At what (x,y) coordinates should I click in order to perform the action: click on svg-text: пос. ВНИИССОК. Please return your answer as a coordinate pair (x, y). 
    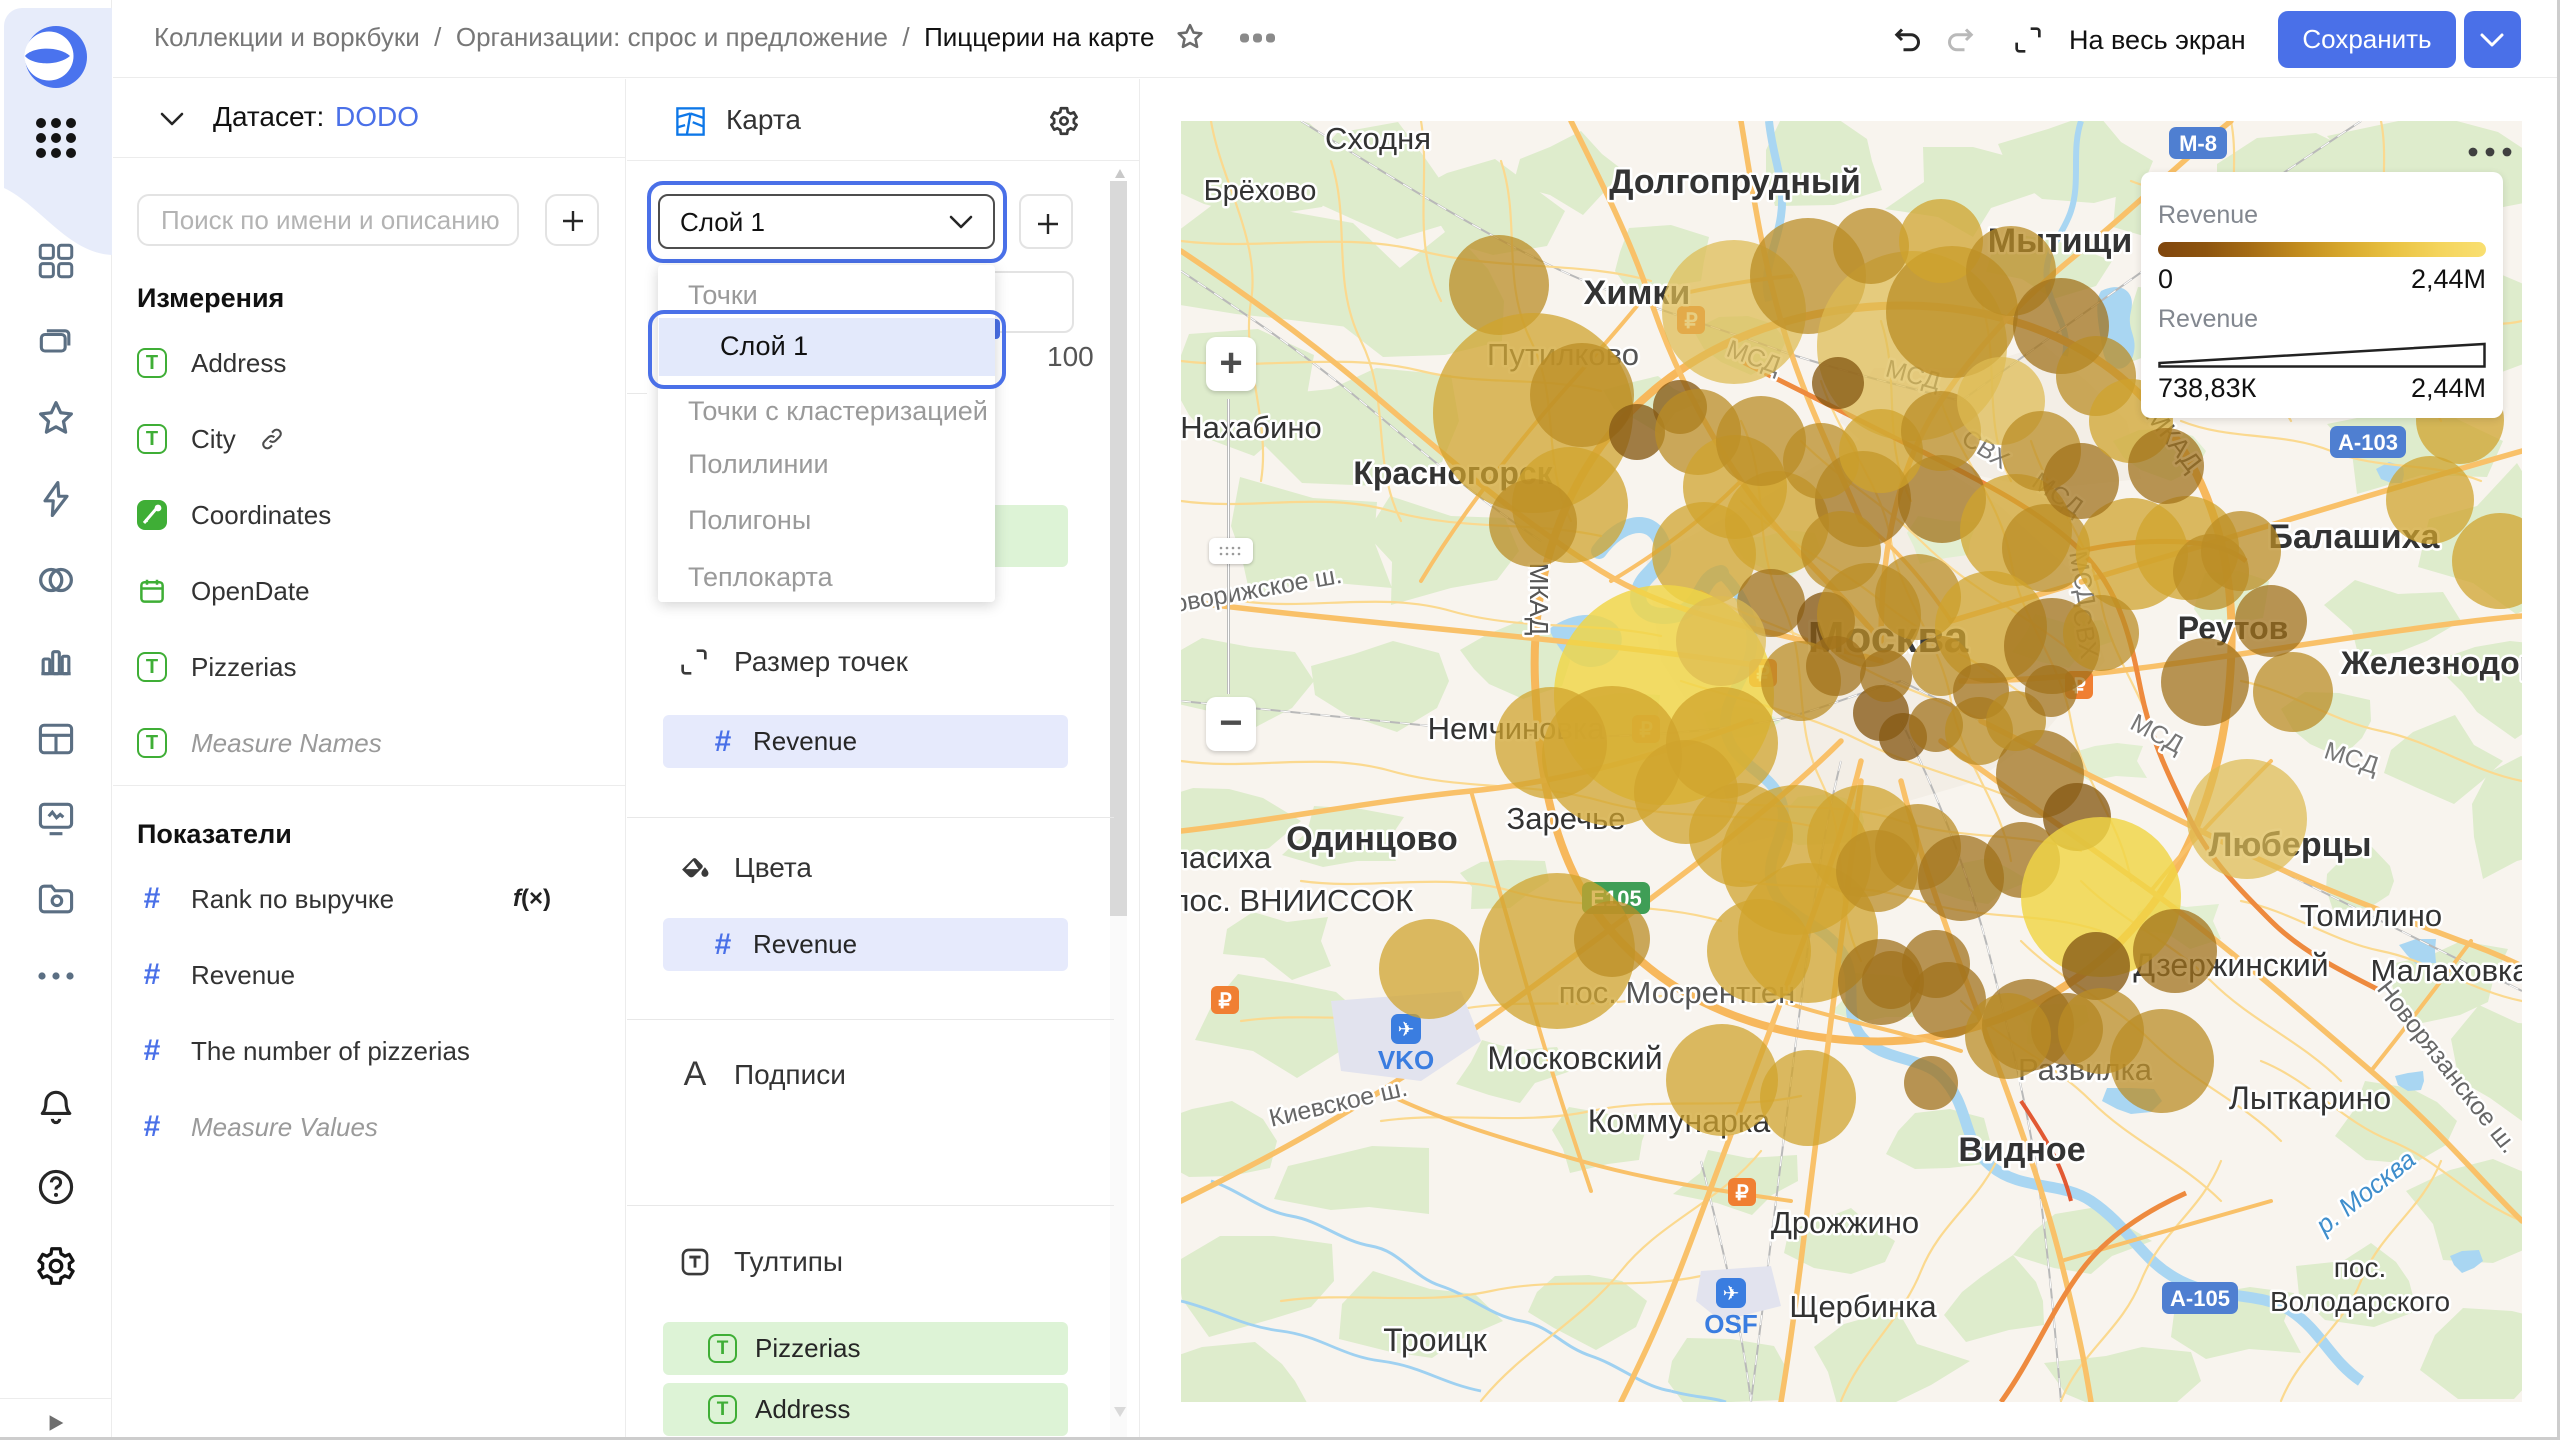
    Looking at the image, I should click on (1297, 900).